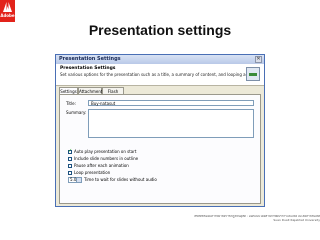 This screenshot has height=240, width=320. What do you see at coordinates (7, 7) in the screenshot?
I see `adobe-logo-mark-icon` at bounding box center [7, 7].